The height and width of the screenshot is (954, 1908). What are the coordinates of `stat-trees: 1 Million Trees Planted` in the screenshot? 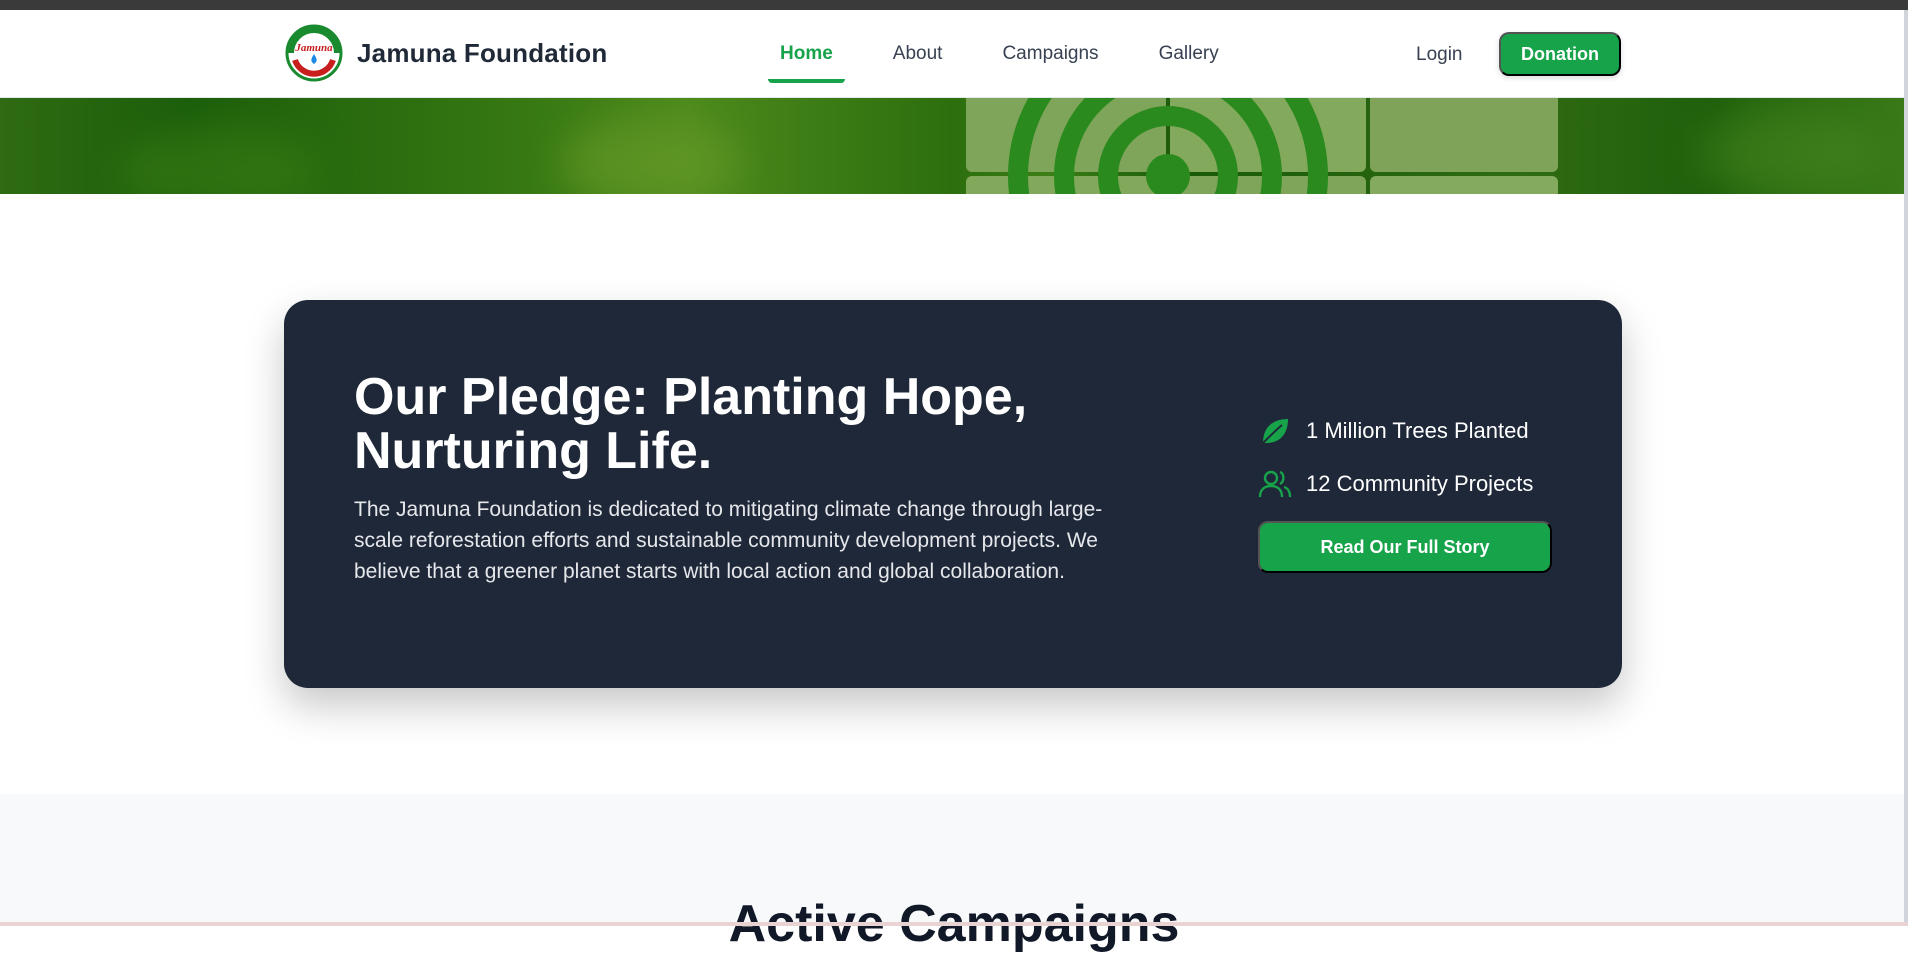 It's located at (1393, 431).